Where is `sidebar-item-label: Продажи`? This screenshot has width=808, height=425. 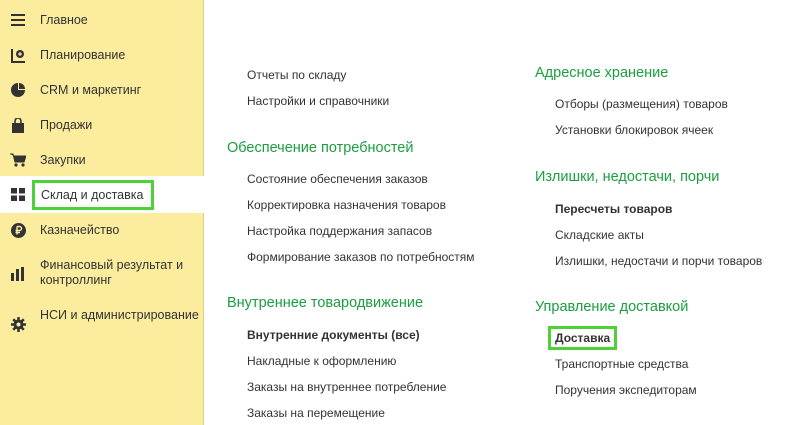
sidebar-item-label: Продажи is located at coordinates (66, 124).